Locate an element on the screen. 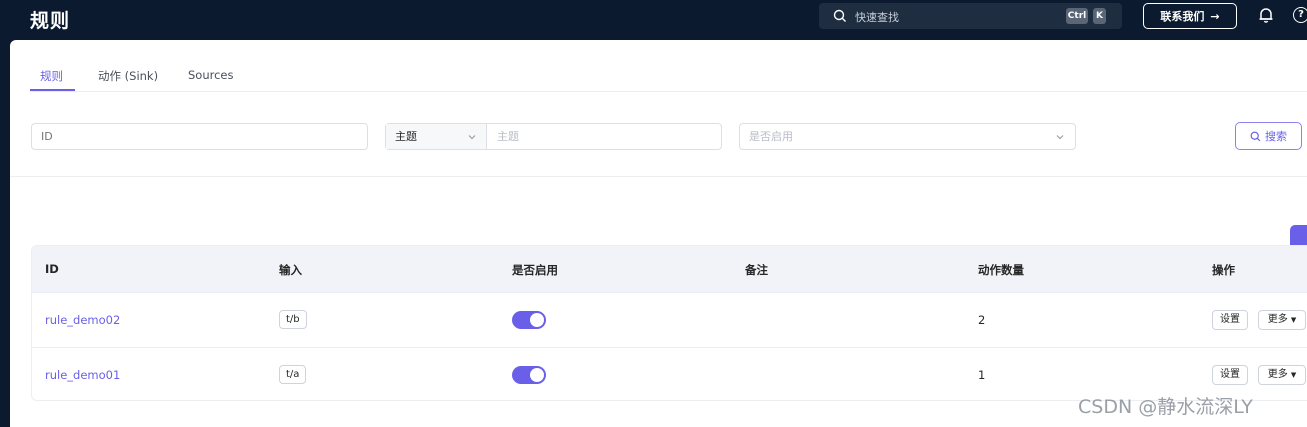  contact-us-button: 联系我们 → is located at coordinates (1190, 16).